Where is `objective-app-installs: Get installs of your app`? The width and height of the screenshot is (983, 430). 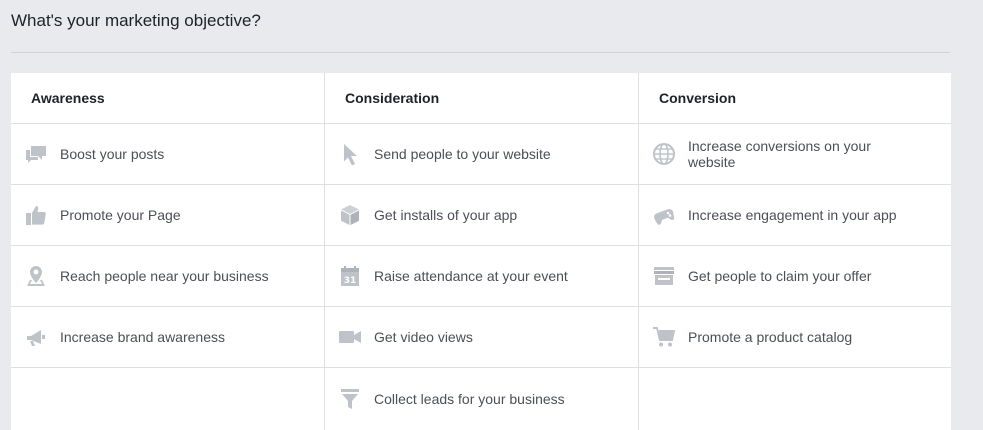
objective-app-installs: Get installs of your app is located at coordinates (481, 215).